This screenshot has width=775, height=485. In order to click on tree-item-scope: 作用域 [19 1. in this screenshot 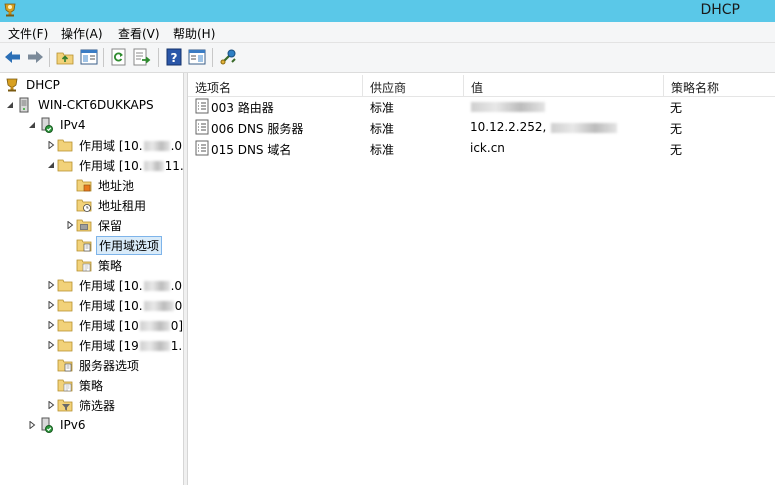, I will do `click(114, 345)`.